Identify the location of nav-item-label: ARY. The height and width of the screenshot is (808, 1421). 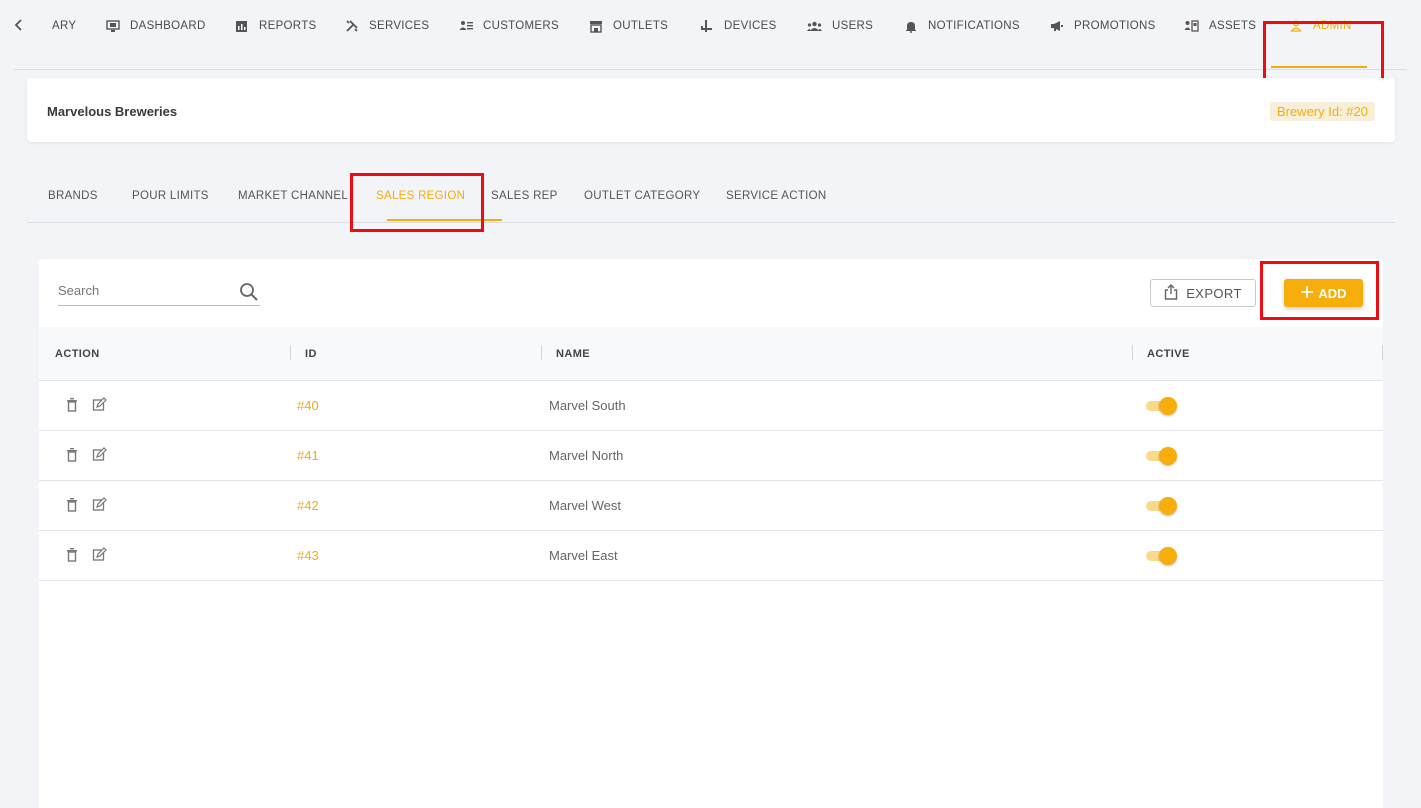
(64, 26).